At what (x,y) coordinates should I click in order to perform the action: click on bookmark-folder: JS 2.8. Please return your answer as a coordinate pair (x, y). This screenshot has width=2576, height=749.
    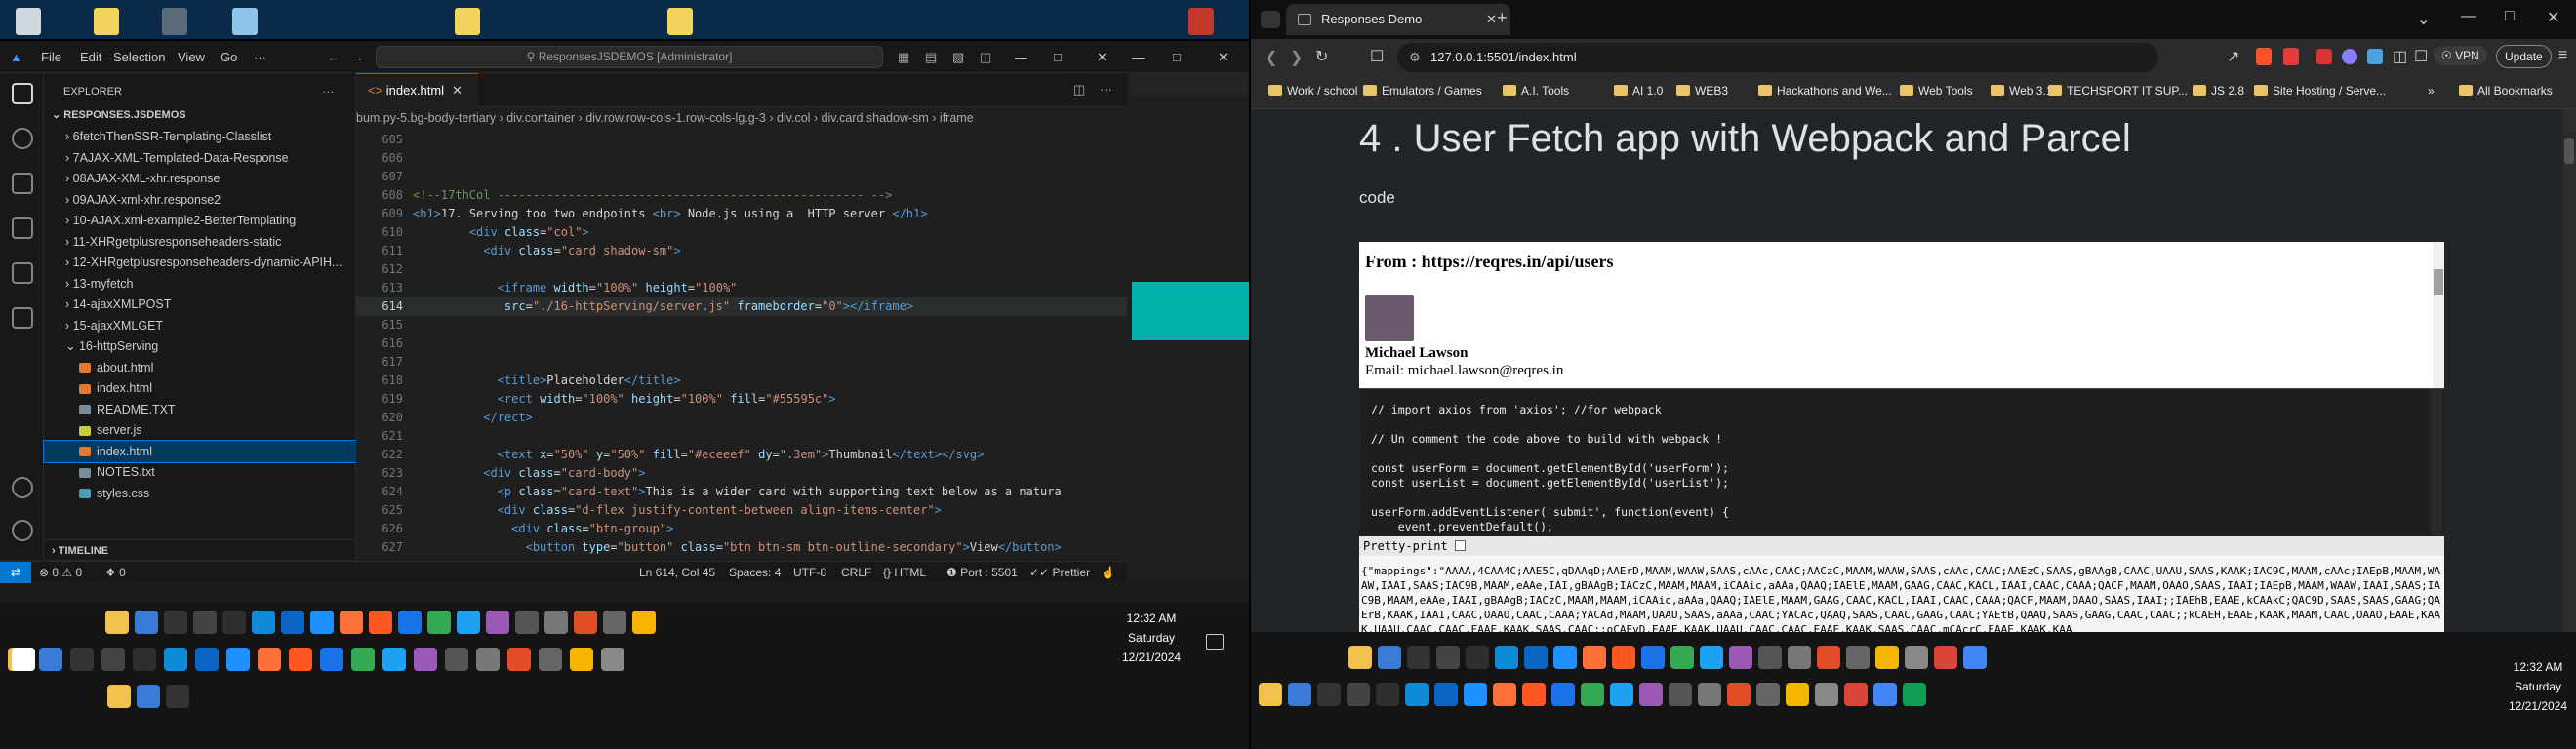
    Looking at the image, I should click on (2218, 91).